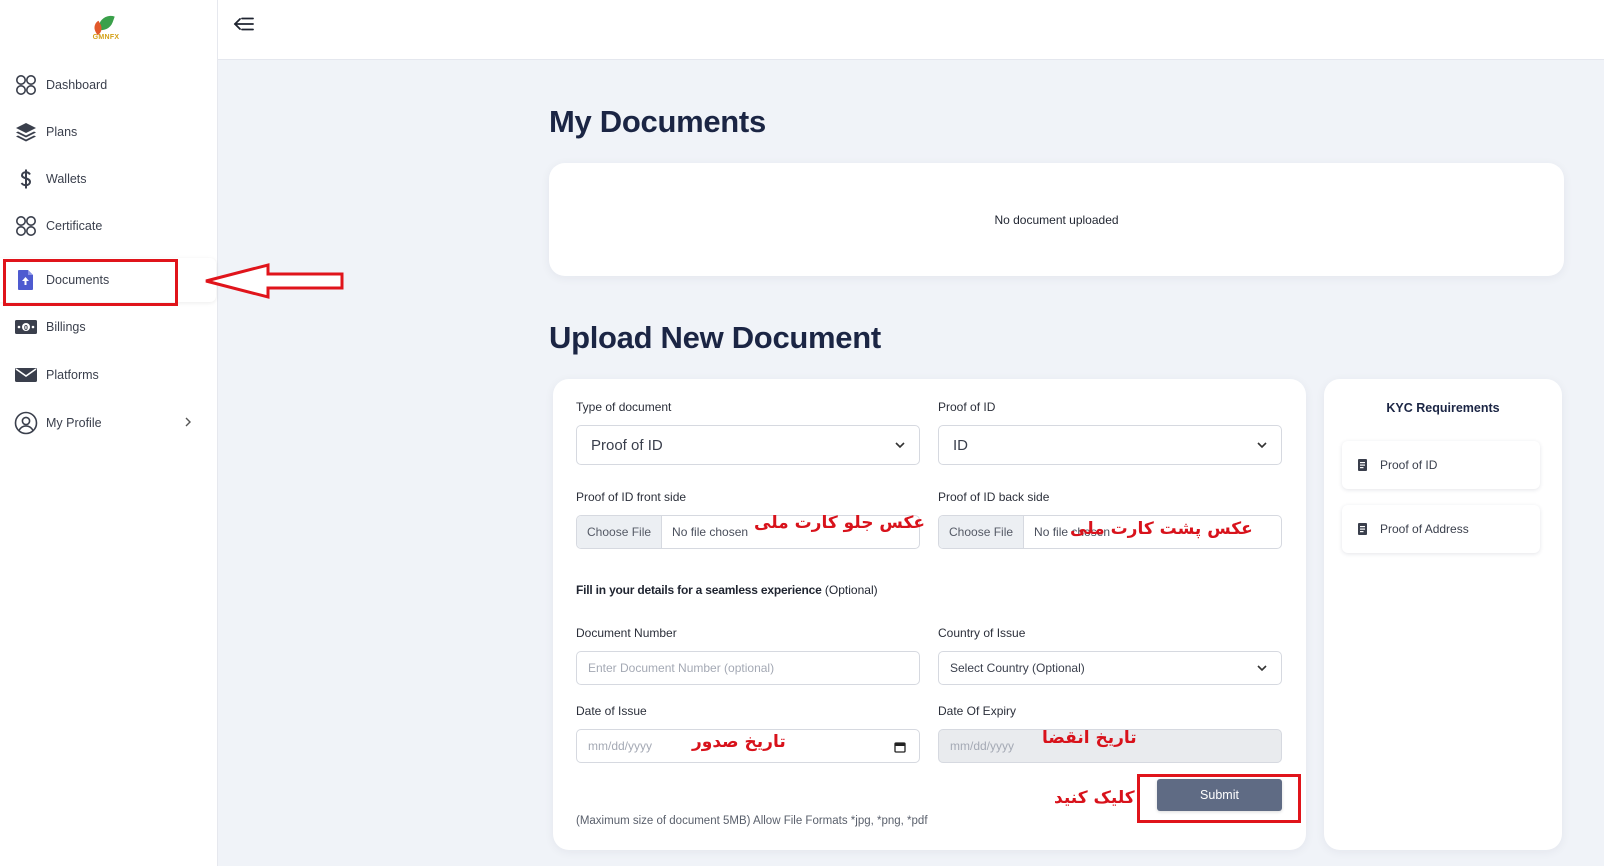 The width and height of the screenshot is (1604, 866). Describe the element at coordinates (1424, 529) in the screenshot. I see `kyc-item-label: Proof of Address` at that location.